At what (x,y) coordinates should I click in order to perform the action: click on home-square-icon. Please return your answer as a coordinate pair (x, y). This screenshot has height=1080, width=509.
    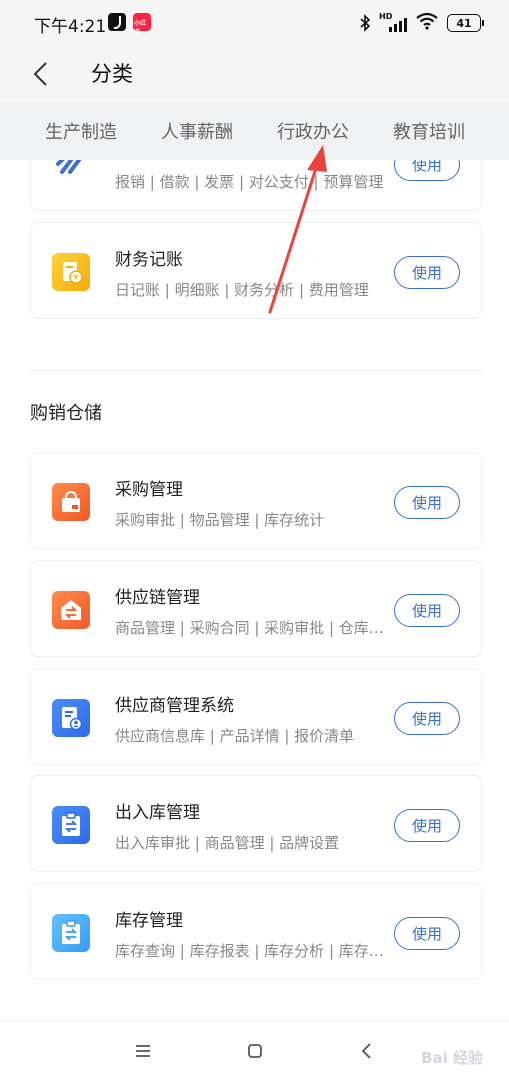
    Looking at the image, I should click on (255, 1051).